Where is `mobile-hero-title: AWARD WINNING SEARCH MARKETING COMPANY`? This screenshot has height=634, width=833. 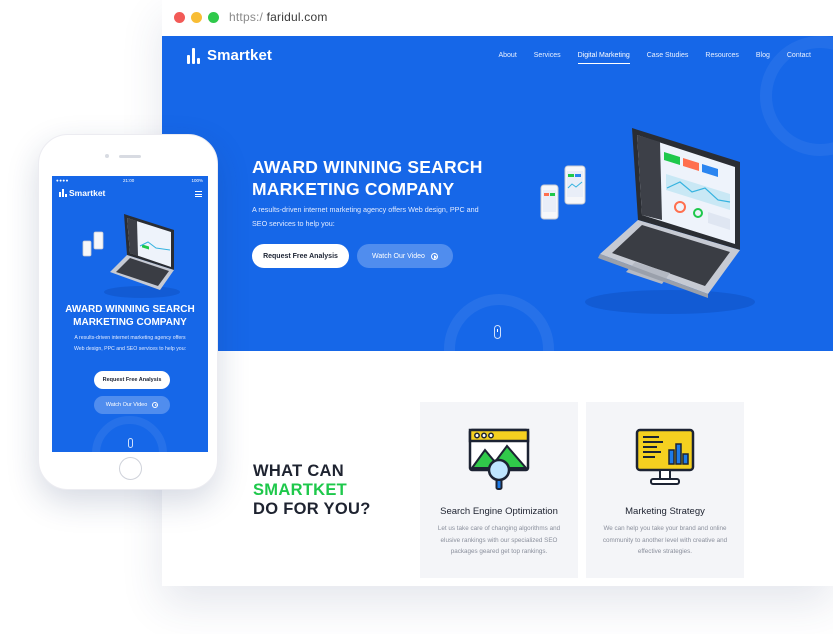 mobile-hero-title: AWARD WINNING SEARCH MARKETING COMPANY is located at coordinates (130, 316).